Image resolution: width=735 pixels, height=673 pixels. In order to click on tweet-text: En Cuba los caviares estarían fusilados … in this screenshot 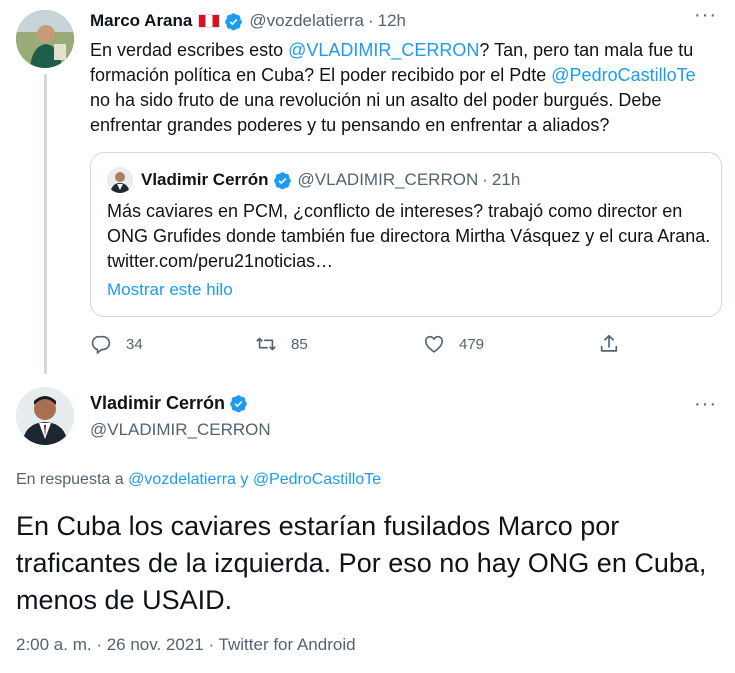, I will do `click(361, 563)`.